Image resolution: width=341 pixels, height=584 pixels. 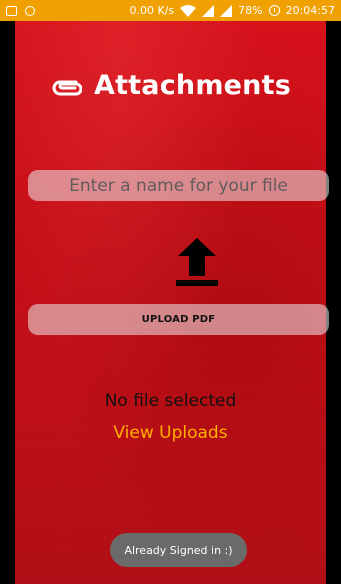 I want to click on signal-icon, so click(x=208, y=10).